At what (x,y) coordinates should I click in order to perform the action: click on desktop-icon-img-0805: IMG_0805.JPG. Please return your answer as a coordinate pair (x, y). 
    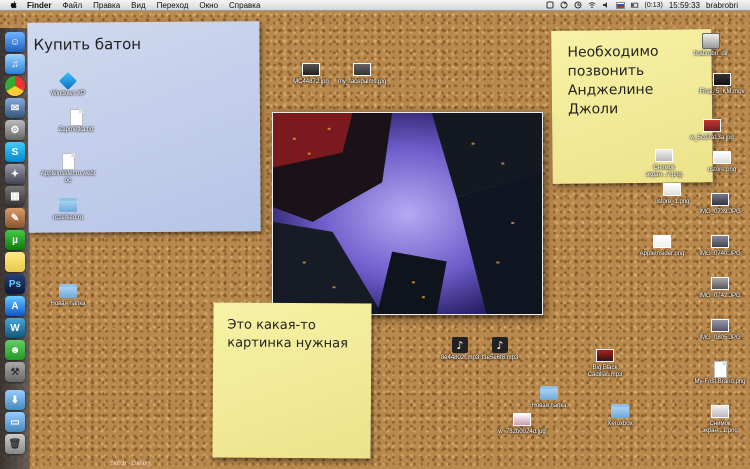
    Looking at the image, I should click on (720, 329).